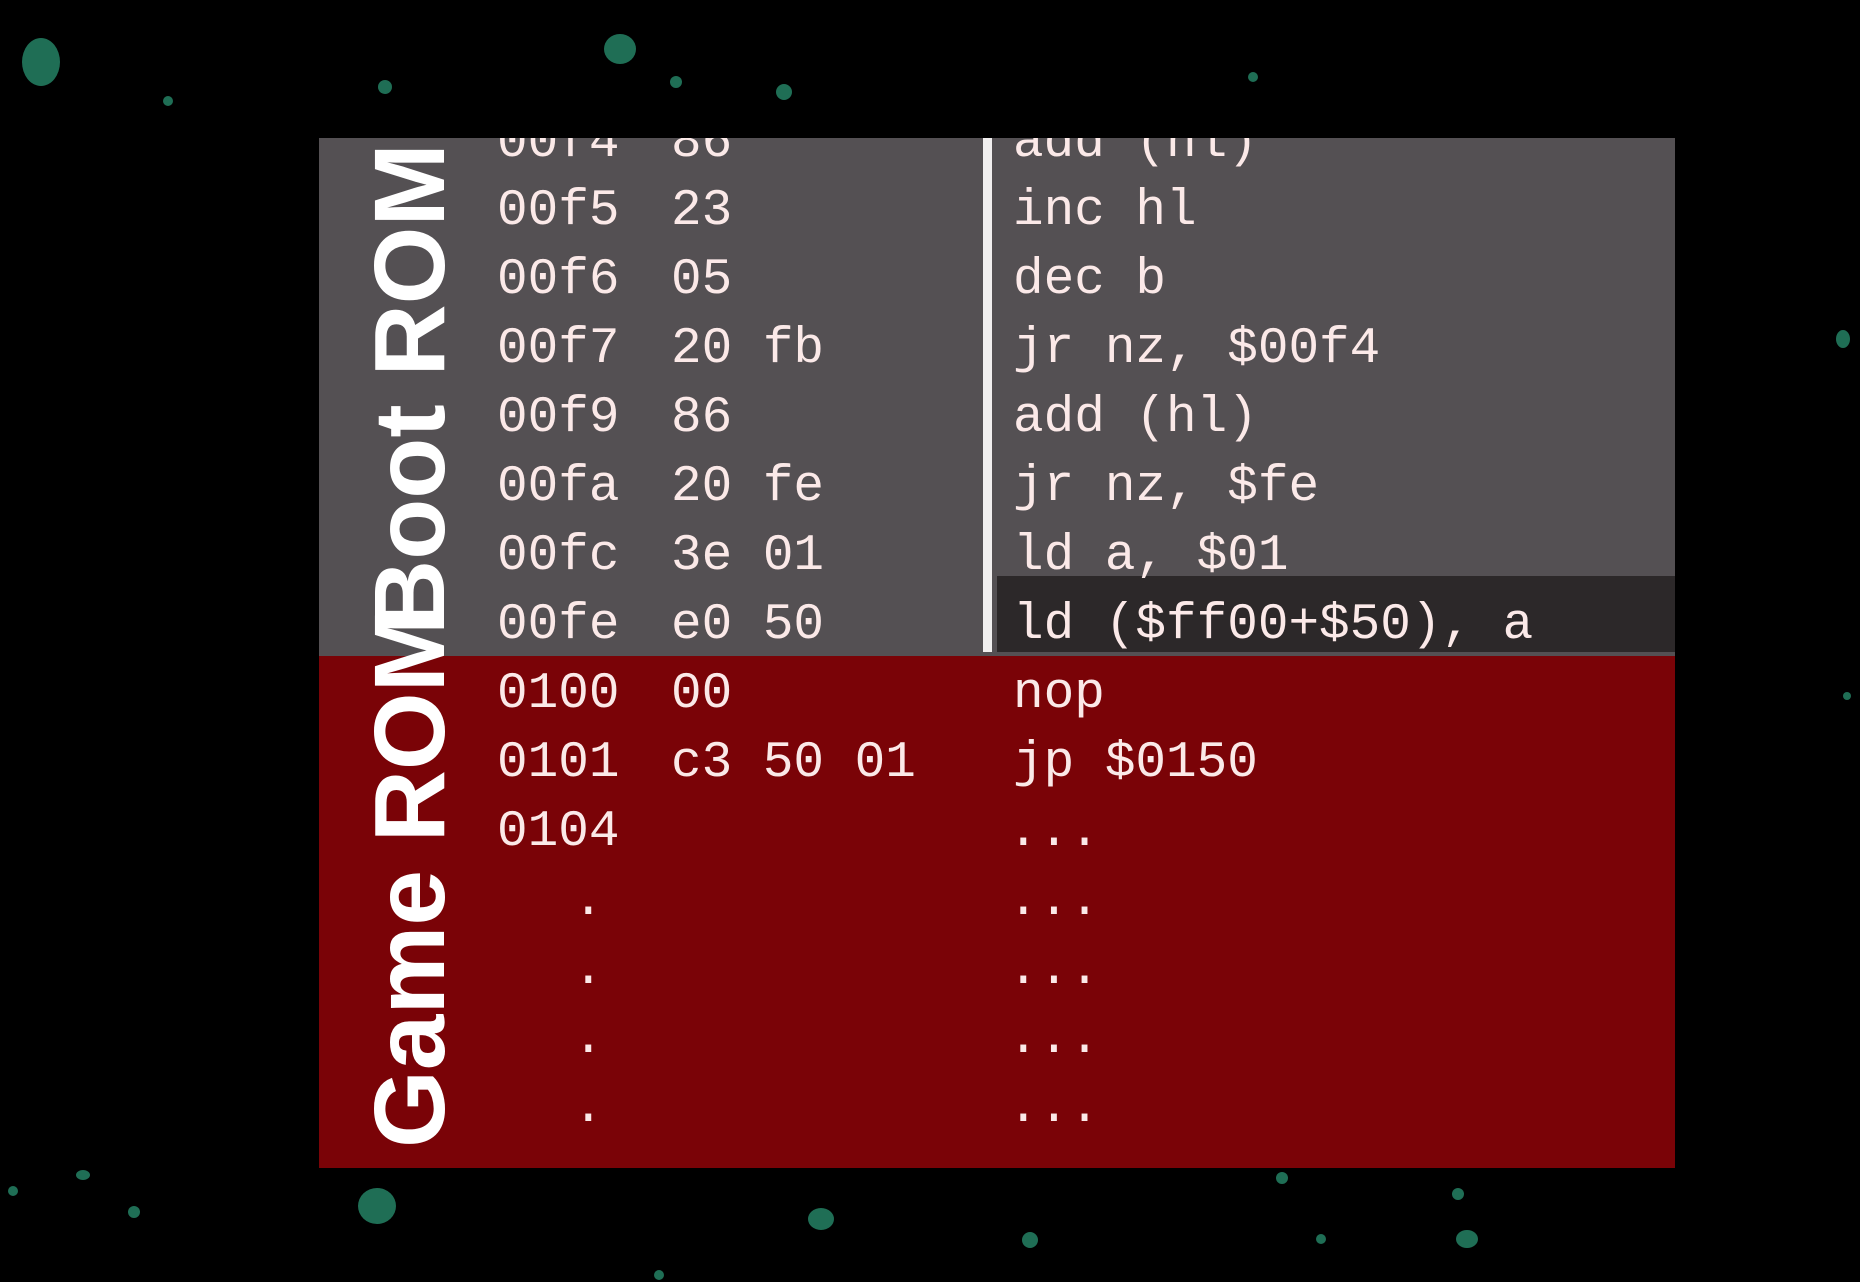  What do you see at coordinates (558, 155) in the screenshot?
I see `address: 00f4` at bounding box center [558, 155].